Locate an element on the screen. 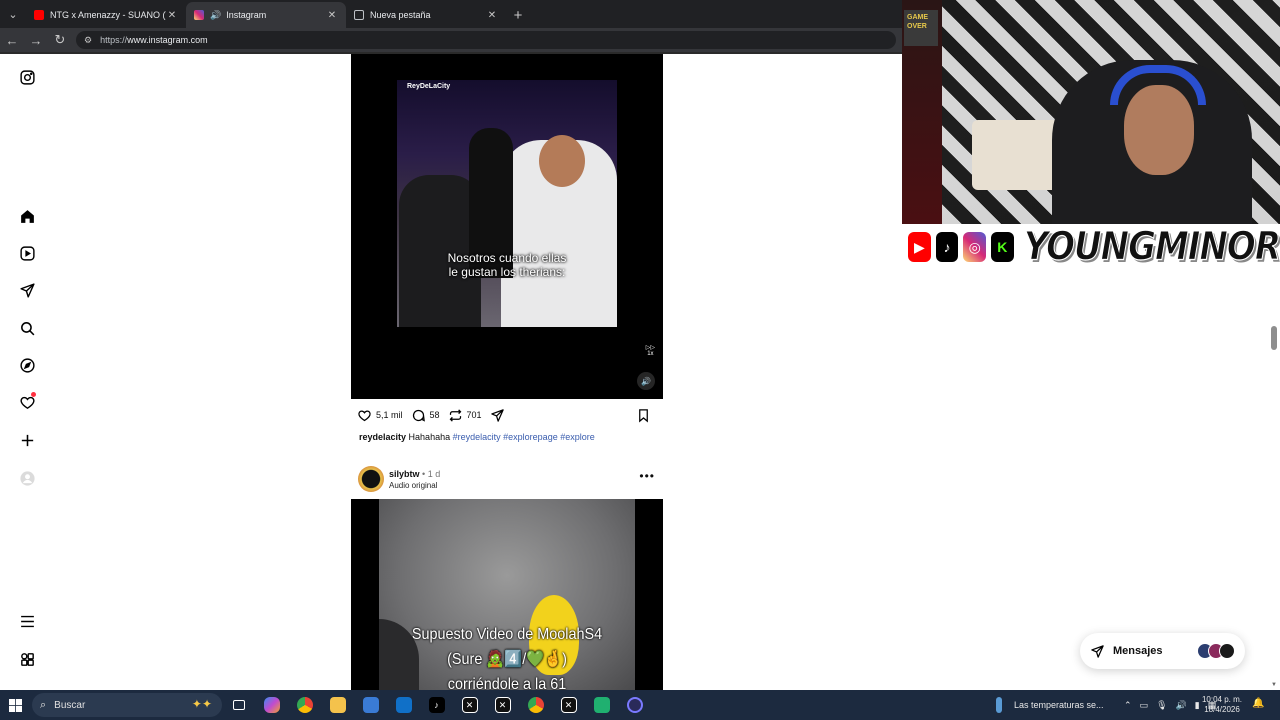 The height and width of the screenshot is (720, 1280). home-icon is located at coordinates (27, 216).